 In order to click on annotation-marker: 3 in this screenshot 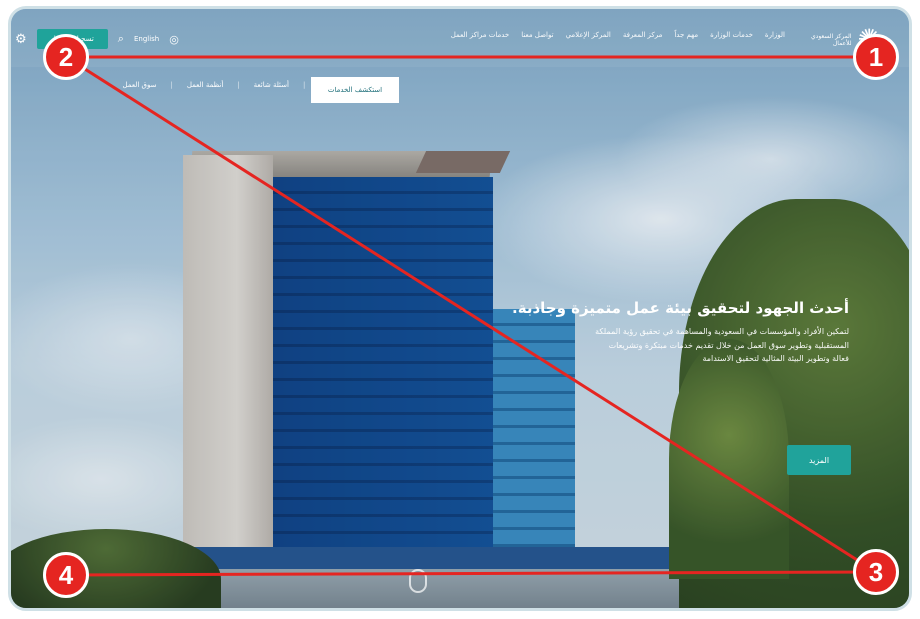, I will do `click(876, 572)`.